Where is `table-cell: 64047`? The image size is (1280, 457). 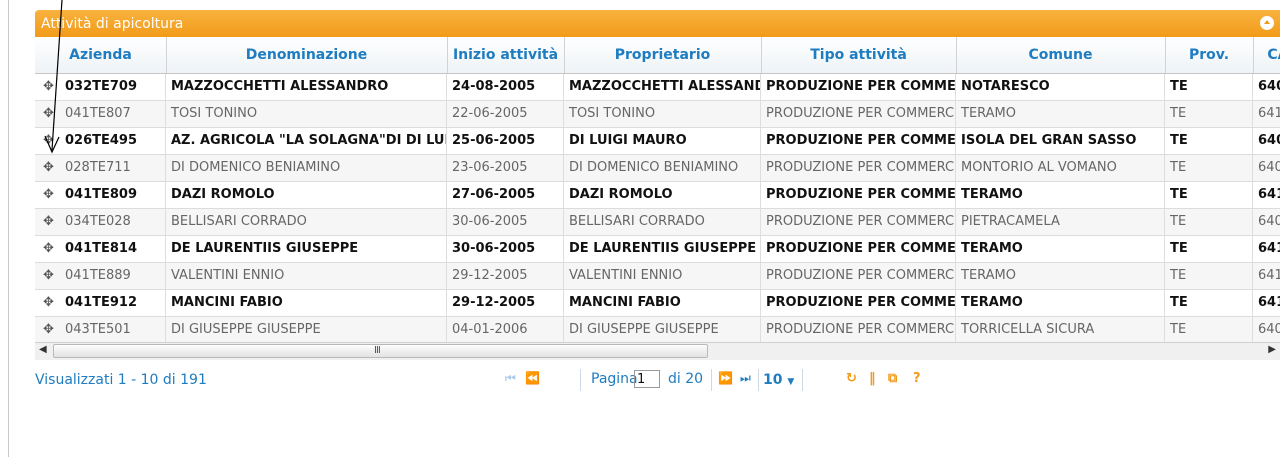
table-cell: 64047 is located at coordinates (1266, 222).